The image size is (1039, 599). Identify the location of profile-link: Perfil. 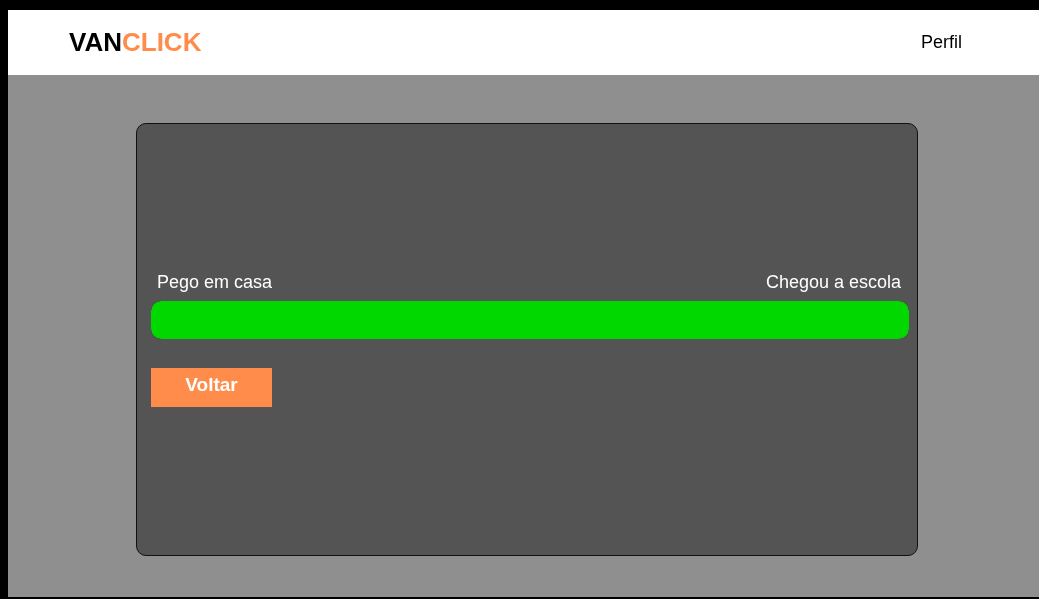
(941, 42).